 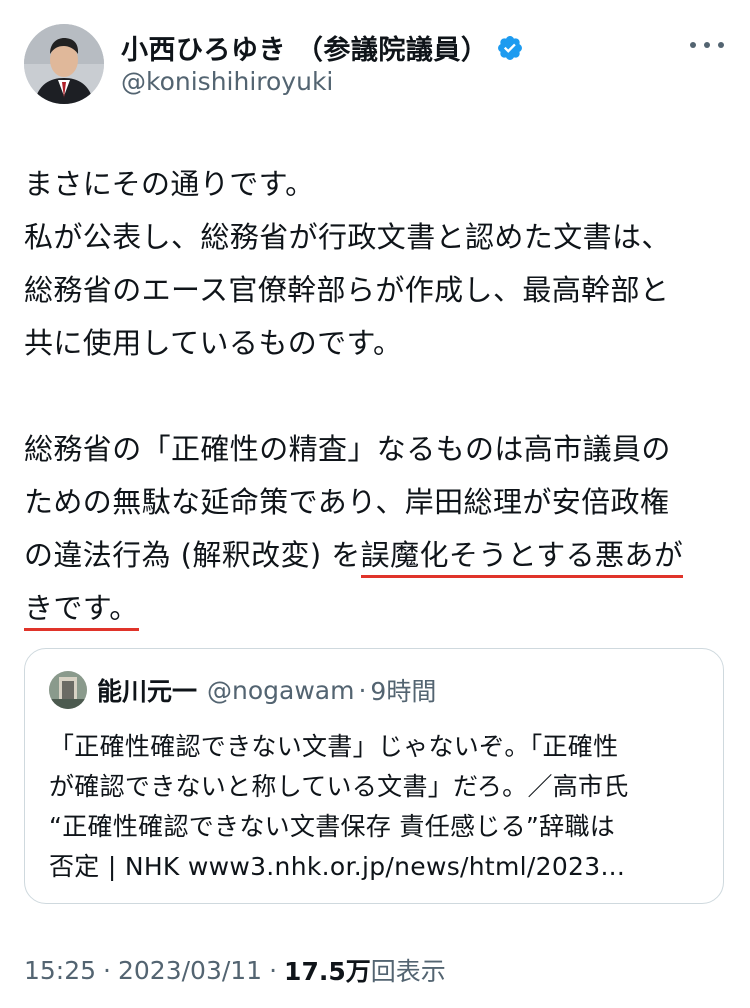 What do you see at coordinates (347, 449) in the screenshot?
I see `tweet-line: 総務省の「正確性の精査」なるものは高市議員の` at bounding box center [347, 449].